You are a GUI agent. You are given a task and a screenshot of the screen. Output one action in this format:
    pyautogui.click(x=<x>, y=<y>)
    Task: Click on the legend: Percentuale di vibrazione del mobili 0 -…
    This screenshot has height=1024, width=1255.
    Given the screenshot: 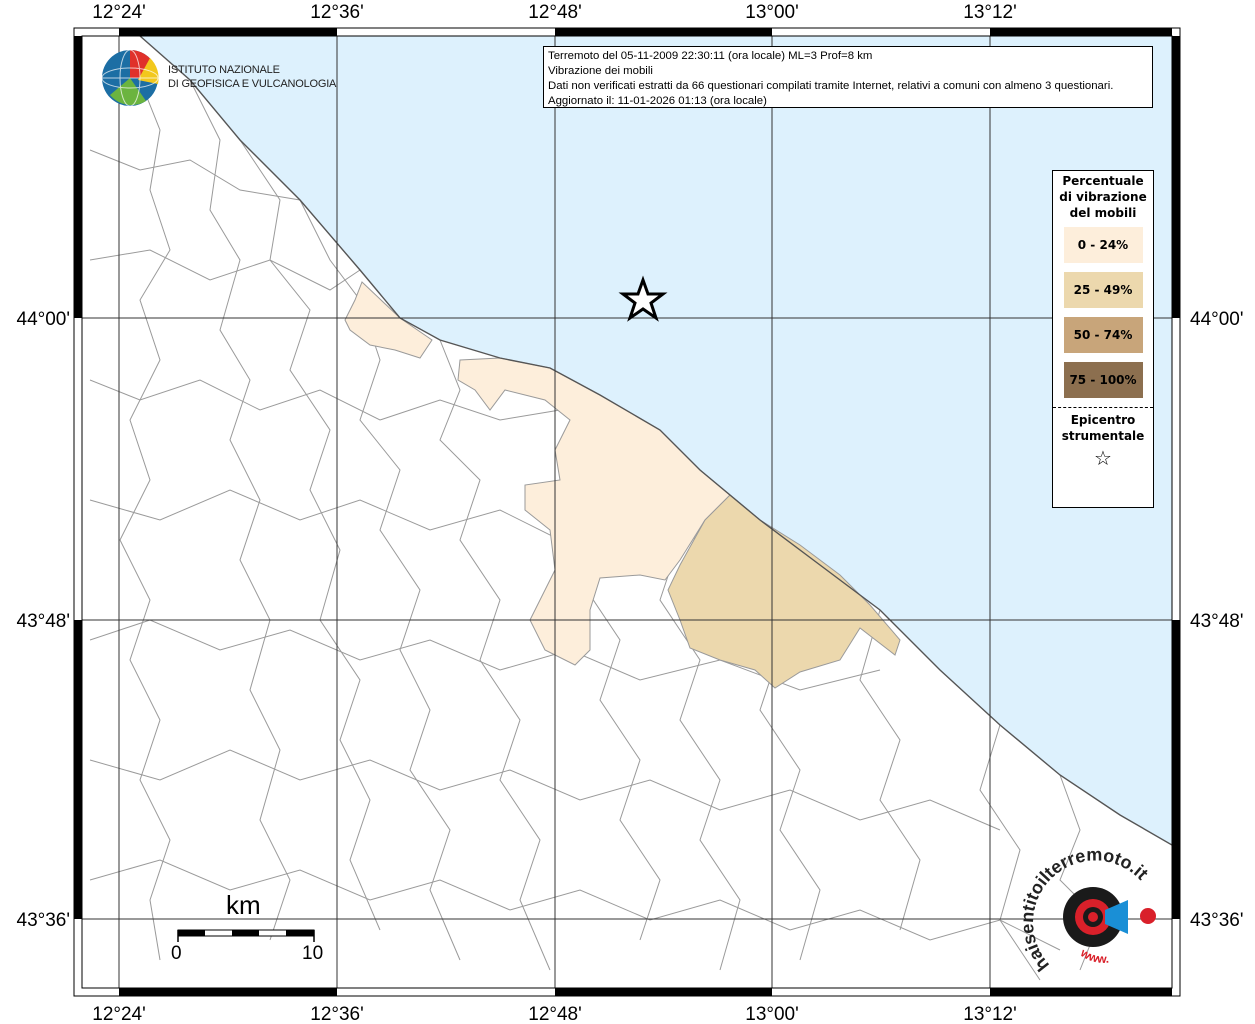 What is the action you would take?
    pyautogui.click(x=1103, y=339)
    